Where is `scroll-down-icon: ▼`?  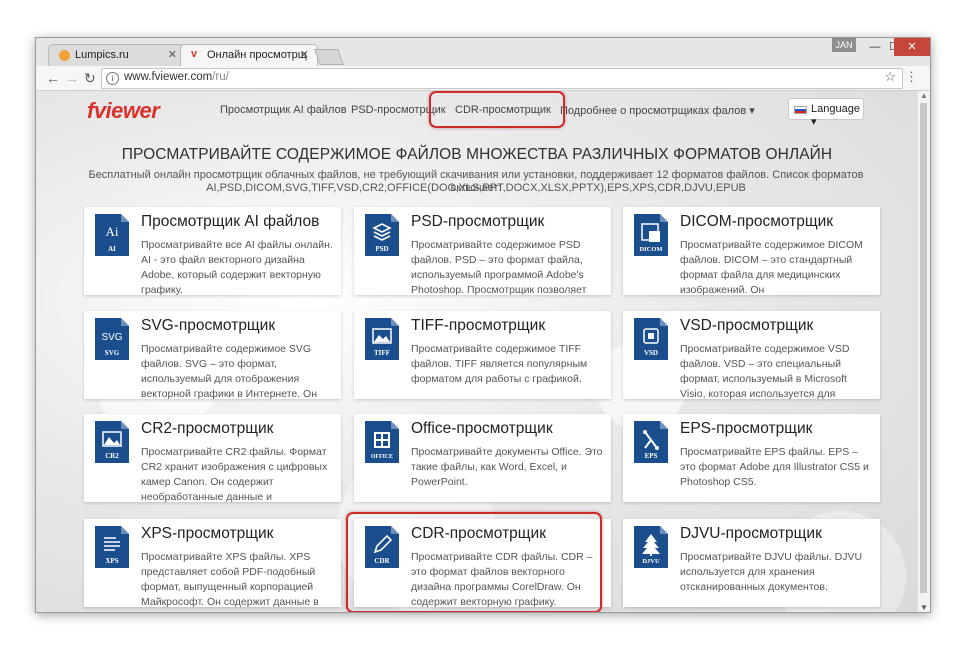 scroll-down-icon: ▼ is located at coordinates (924, 607).